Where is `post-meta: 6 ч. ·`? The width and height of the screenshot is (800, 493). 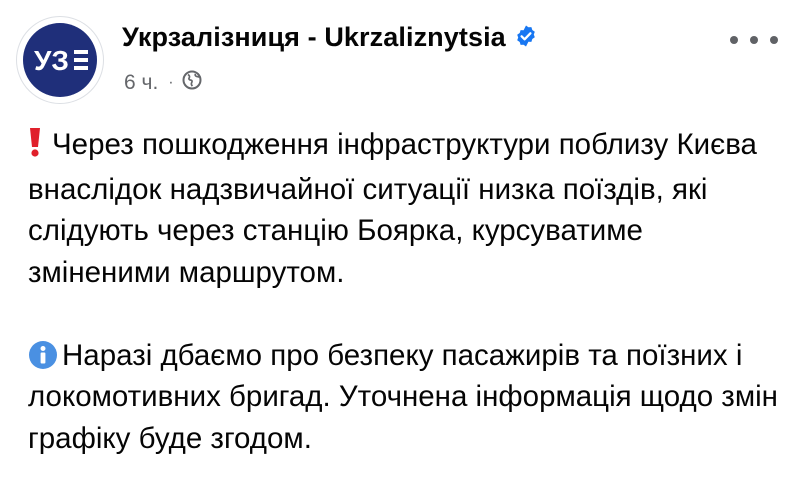 post-meta: 6 ч. · is located at coordinates (163, 83).